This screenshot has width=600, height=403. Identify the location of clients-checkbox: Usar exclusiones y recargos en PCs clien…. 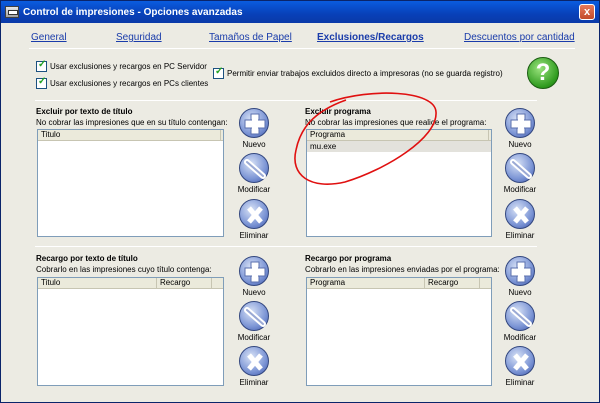
(122, 82).